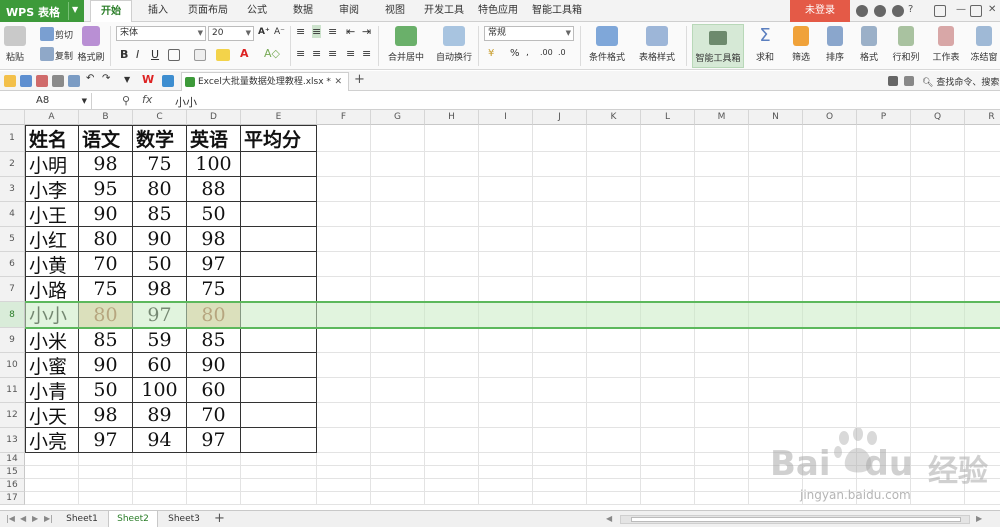 The width and height of the screenshot is (1000, 527). Describe the element at coordinates (562, 52) in the screenshot. I see `decrease-decimal-icon: .0` at that location.